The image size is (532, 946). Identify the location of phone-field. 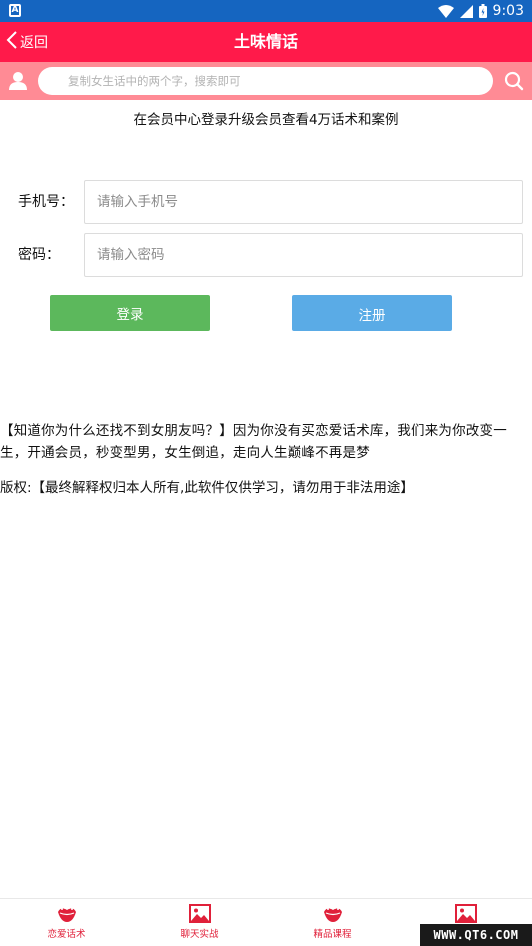
(303, 202).